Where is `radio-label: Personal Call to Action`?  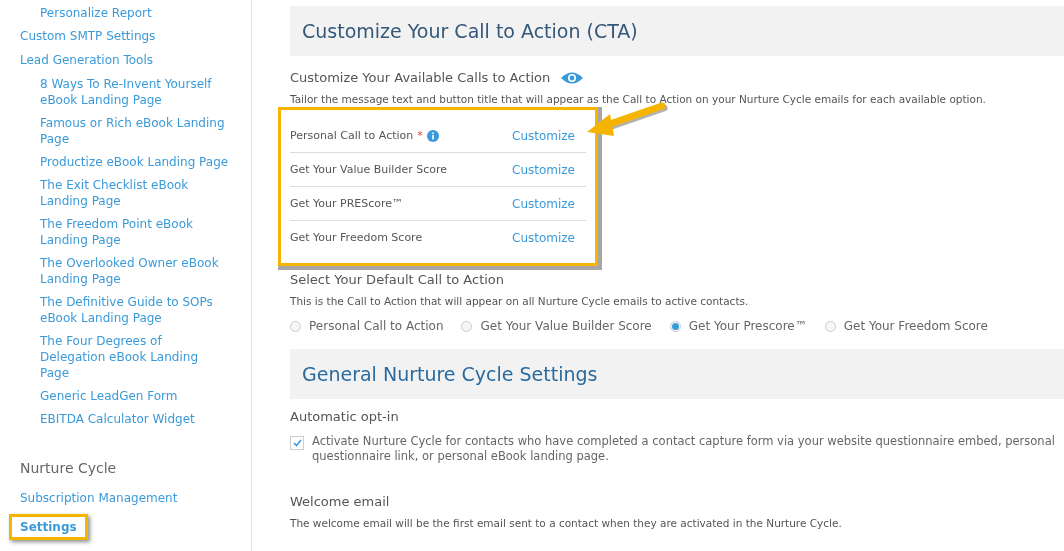
radio-label: Personal Call to Action is located at coordinates (376, 326).